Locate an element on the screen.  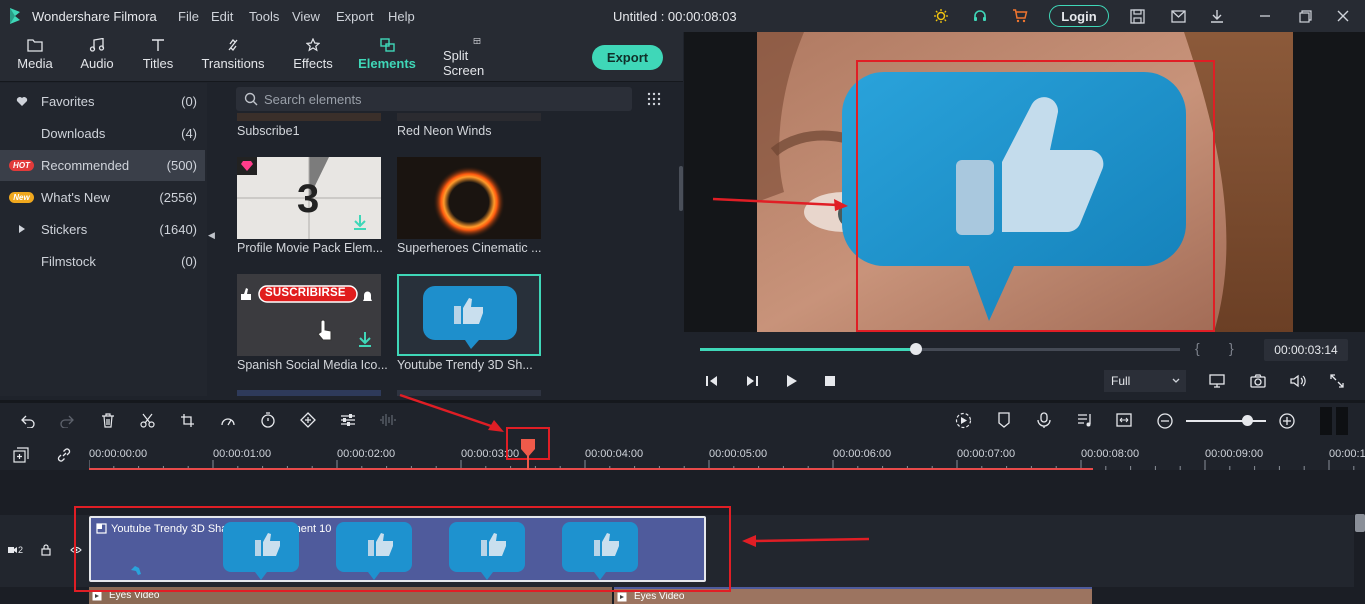
sidebar-item-downloads: Downloads (4) is located at coordinates (102, 133).